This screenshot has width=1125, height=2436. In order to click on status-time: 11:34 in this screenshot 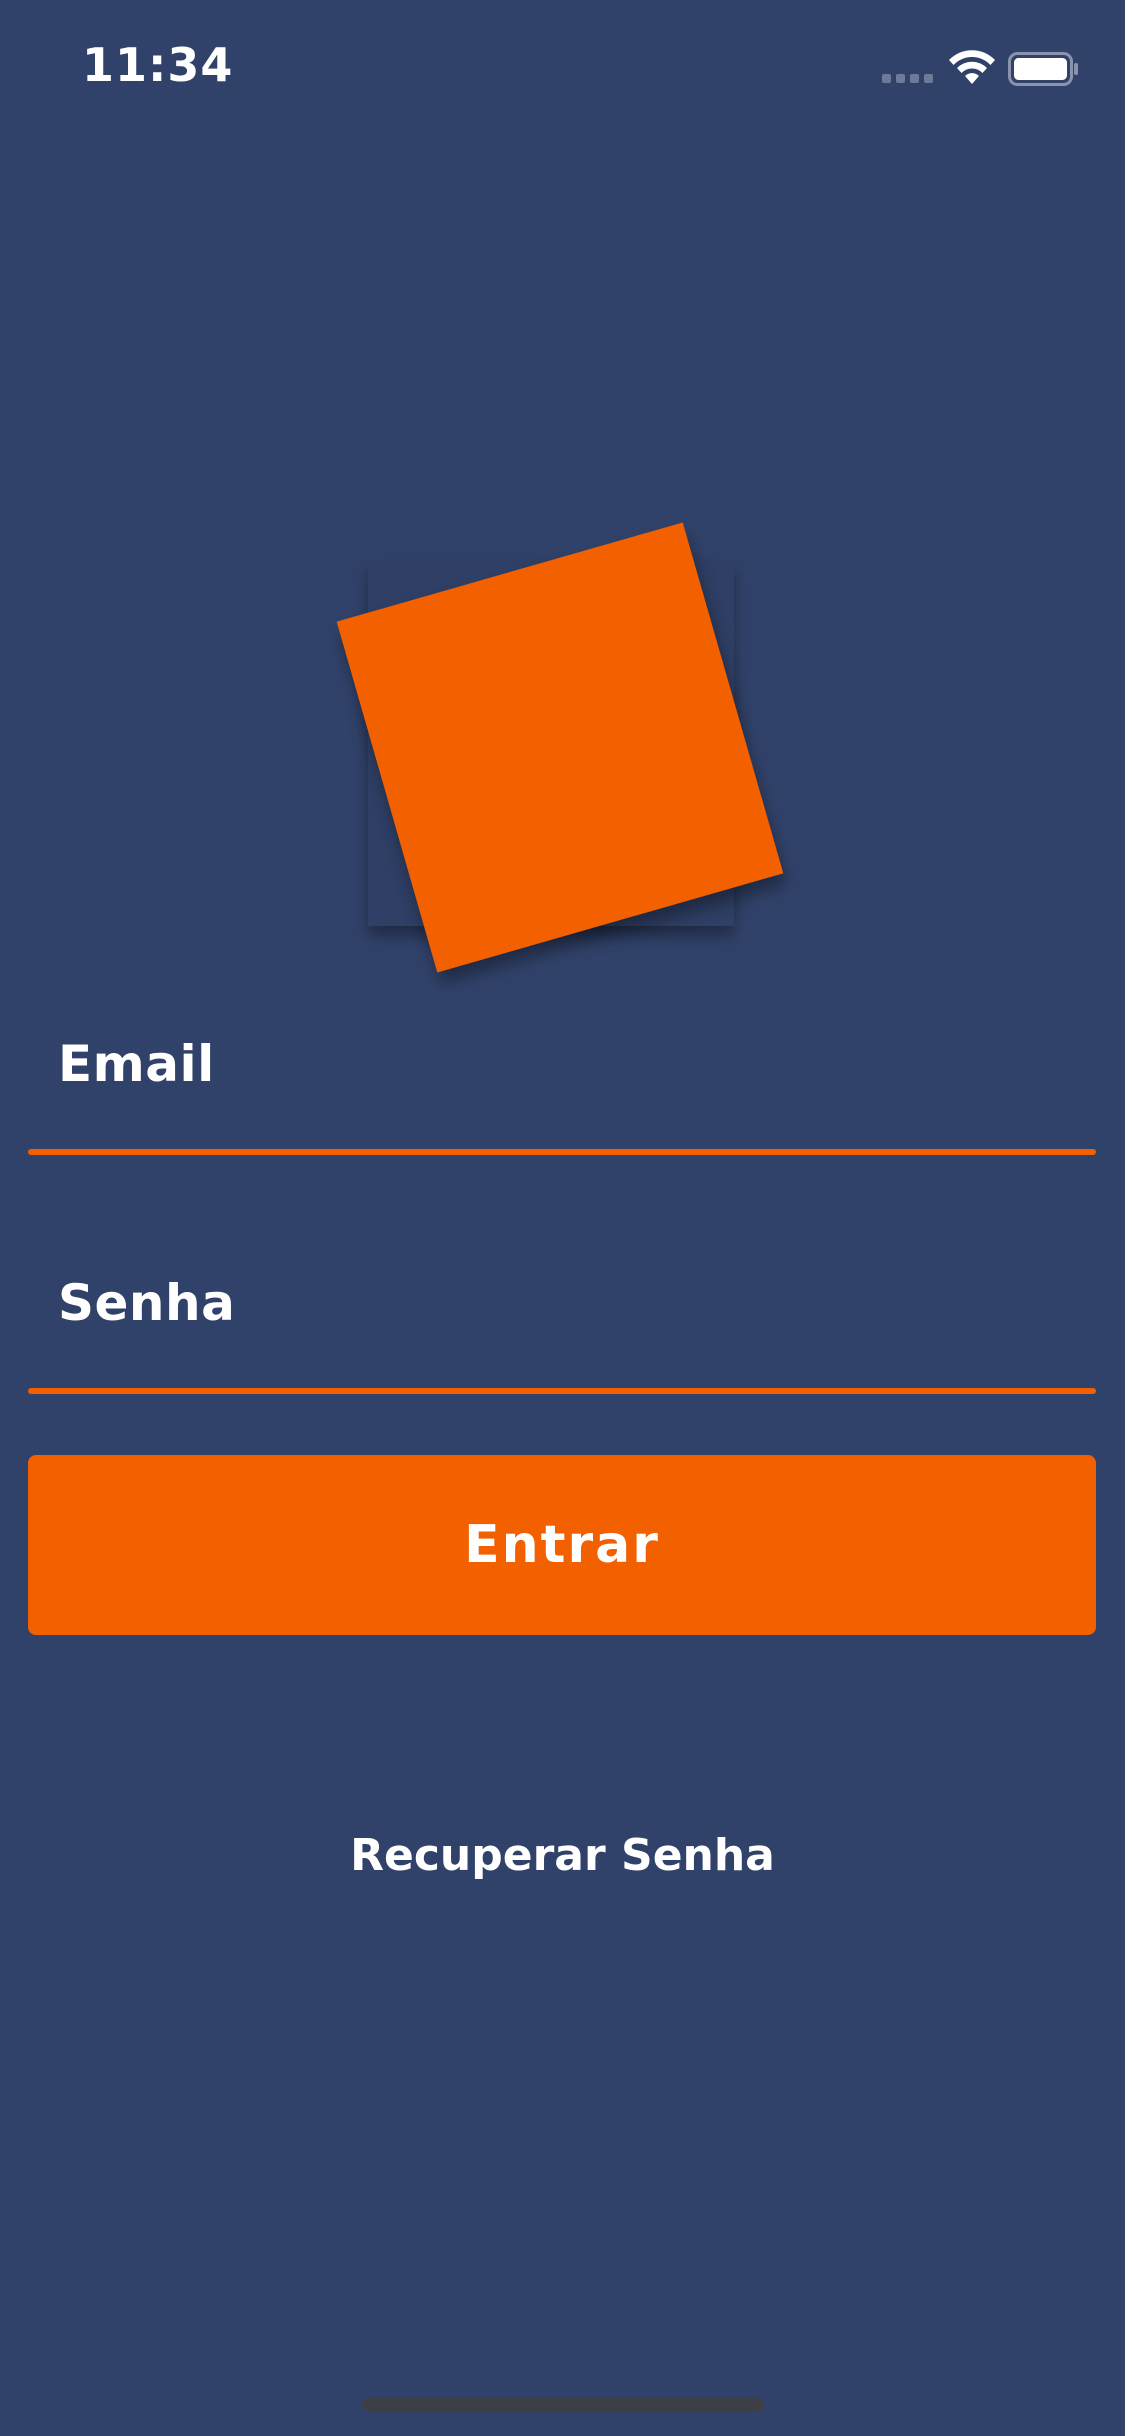, I will do `click(158, 65)`.